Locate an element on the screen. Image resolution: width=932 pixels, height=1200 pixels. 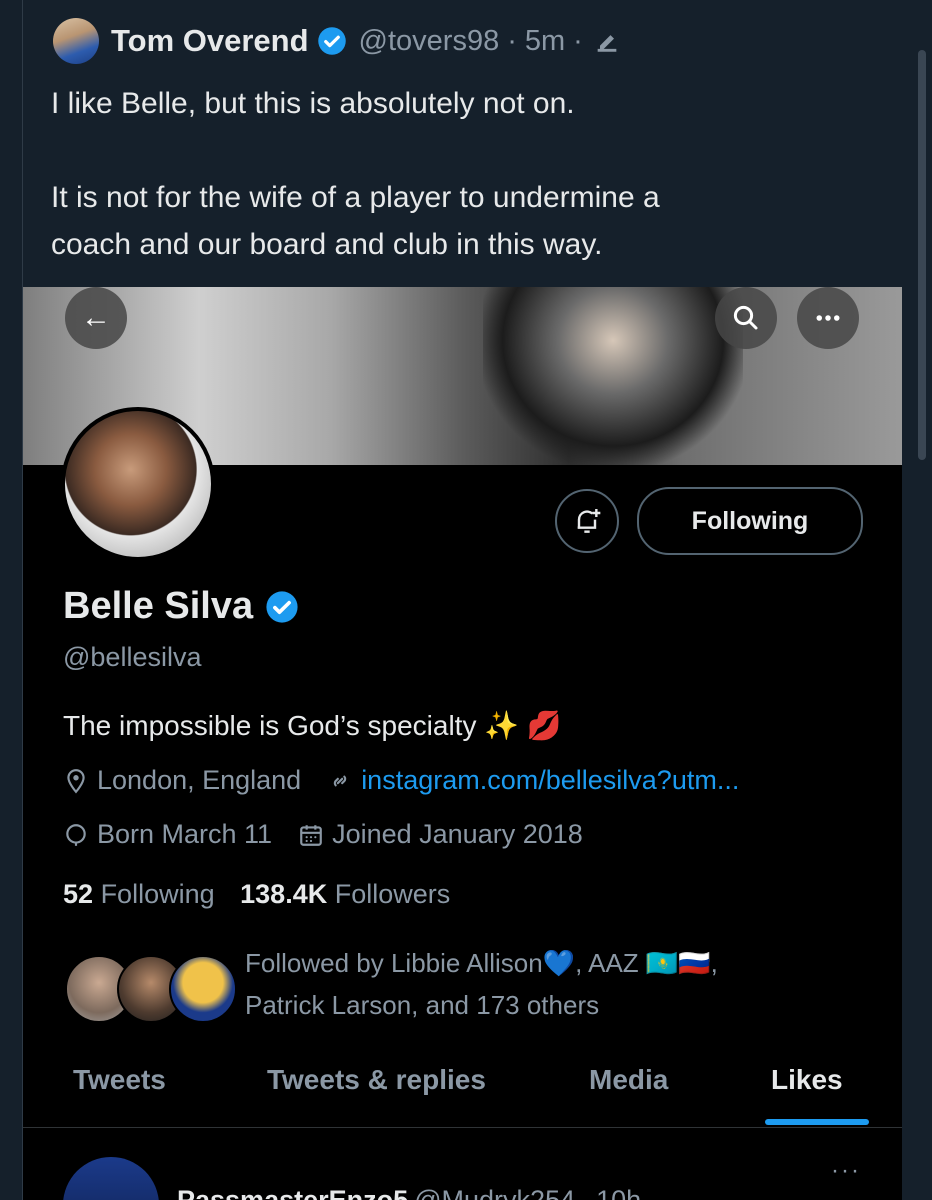
next-tweet-time: 10h is located at coordinates (618, 1192).